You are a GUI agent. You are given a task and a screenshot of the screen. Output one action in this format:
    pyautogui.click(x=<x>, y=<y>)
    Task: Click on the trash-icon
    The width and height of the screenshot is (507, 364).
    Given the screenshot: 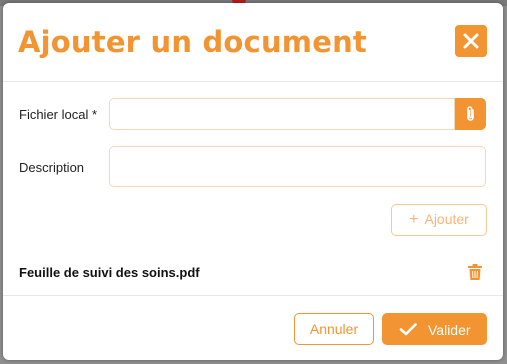 What is the action you would take?
    pyautogui.click(x=475, y=272)
    